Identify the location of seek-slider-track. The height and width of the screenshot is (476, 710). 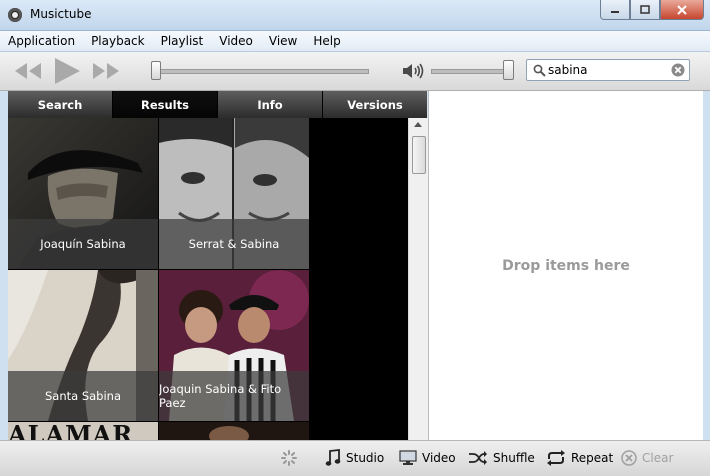
(262, 71).